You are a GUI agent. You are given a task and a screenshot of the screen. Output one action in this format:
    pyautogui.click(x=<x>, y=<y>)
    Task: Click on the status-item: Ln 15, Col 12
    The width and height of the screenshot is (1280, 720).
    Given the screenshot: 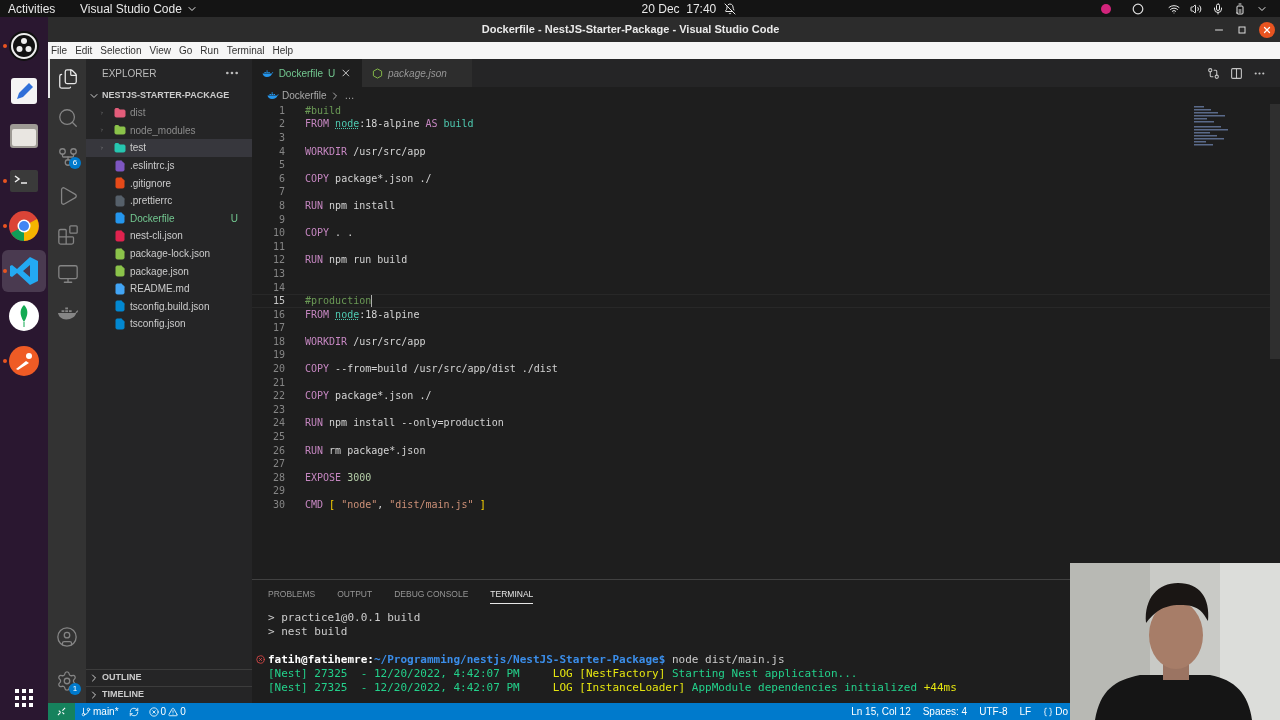 What is the action you would take?
    pyautogui.click(x=881, y=711)
    